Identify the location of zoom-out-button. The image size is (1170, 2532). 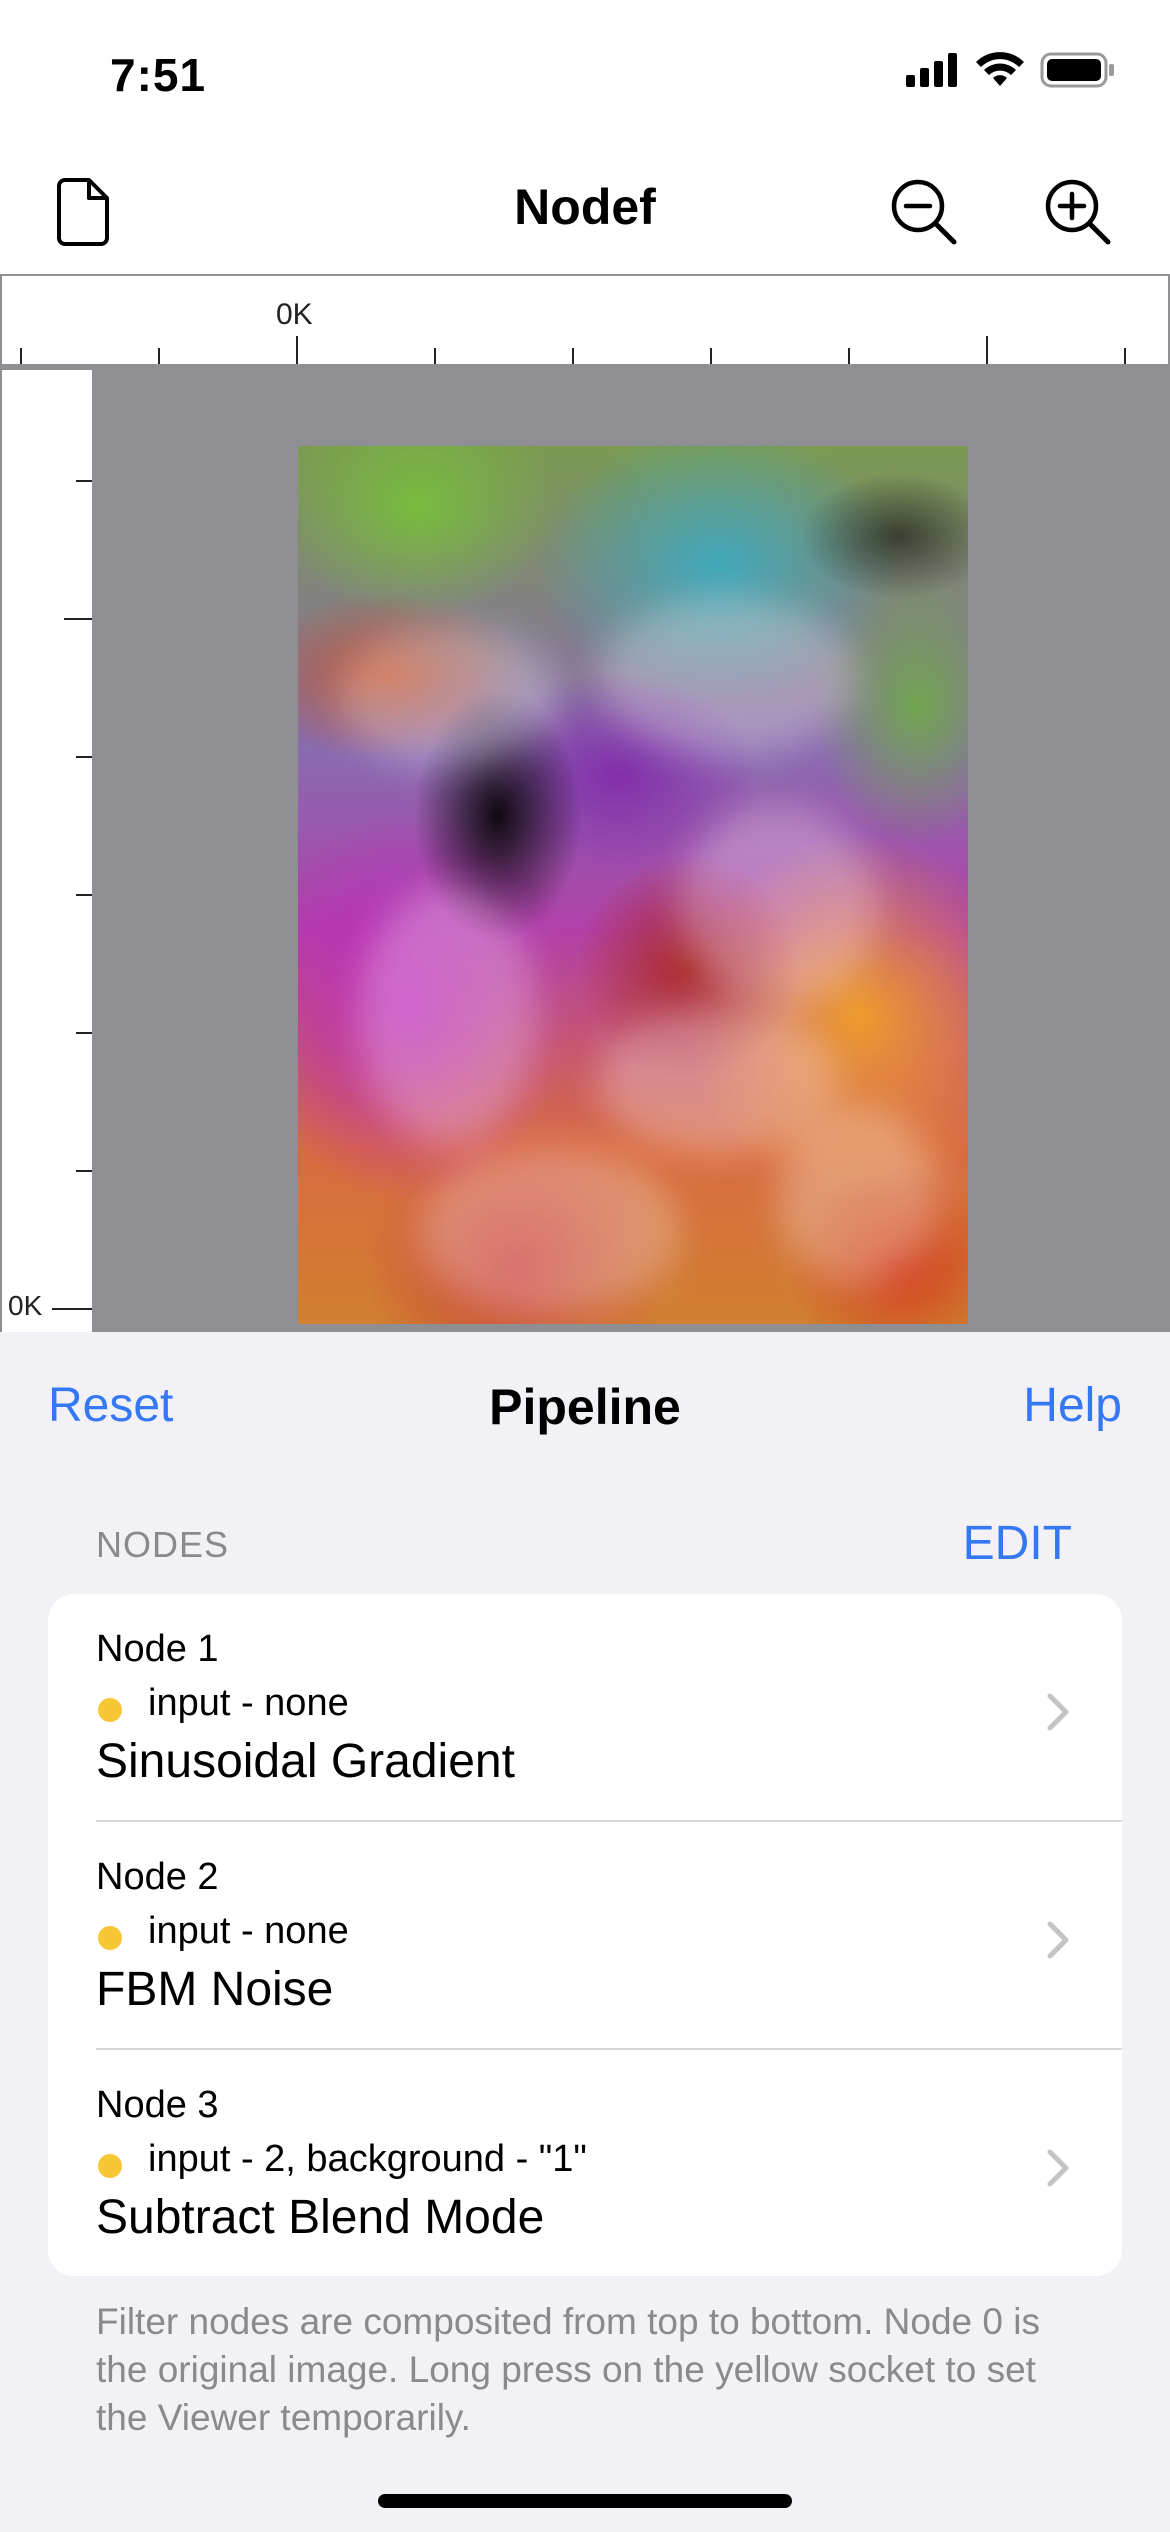
(924, 212).